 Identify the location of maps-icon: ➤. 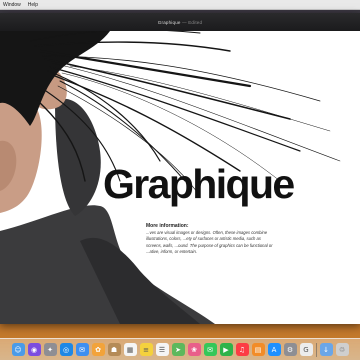
(178, 349).